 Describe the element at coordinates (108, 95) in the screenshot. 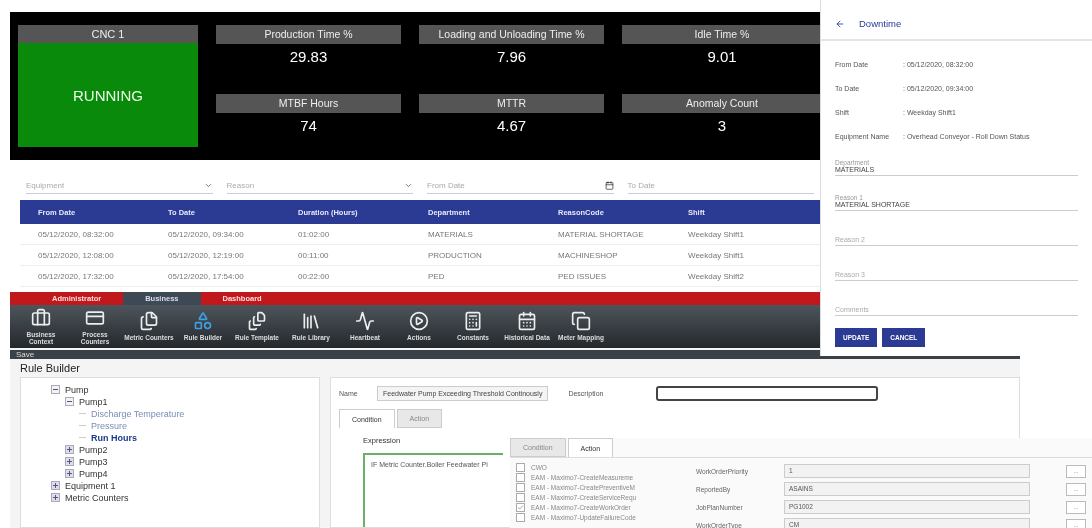

I see `machine-status: RUNNING` at that location.